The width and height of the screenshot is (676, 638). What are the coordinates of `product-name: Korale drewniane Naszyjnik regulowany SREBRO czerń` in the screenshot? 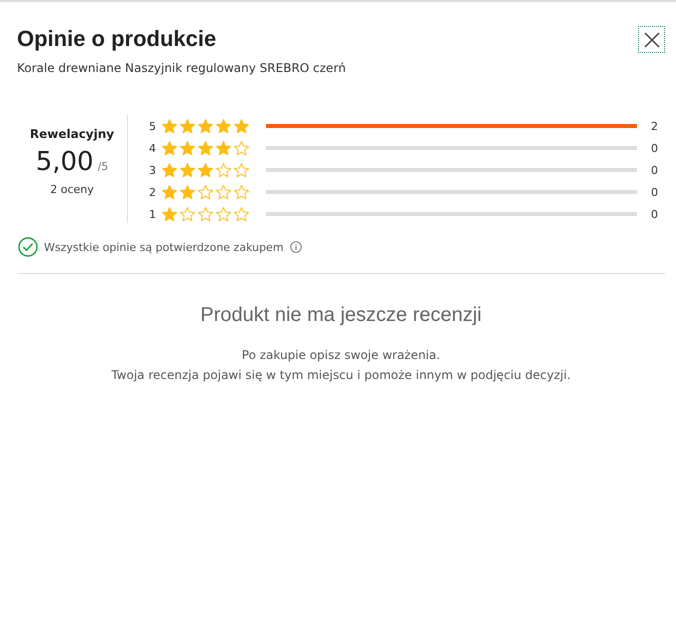 It's located at (182, 68).